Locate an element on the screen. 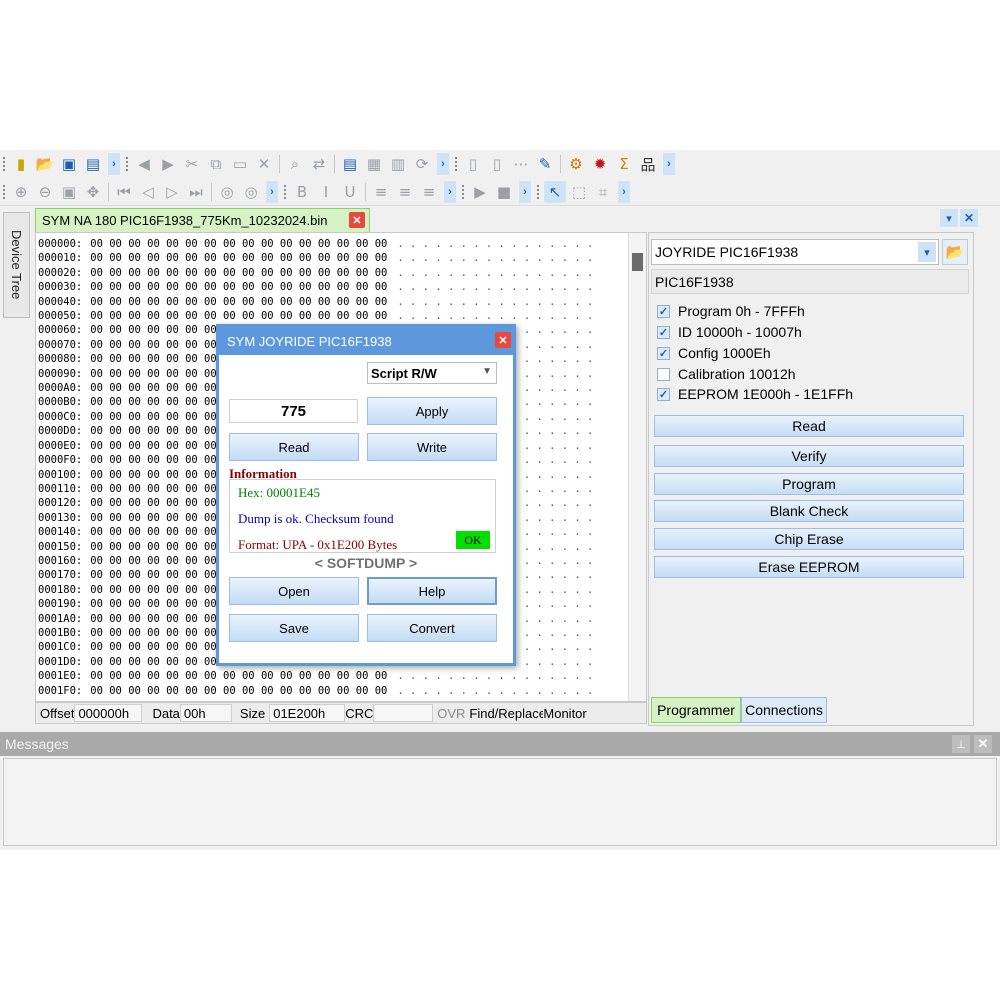 The image size is (1000, 1000). paste-icon: ▭ is located at coordinates (240, 164).